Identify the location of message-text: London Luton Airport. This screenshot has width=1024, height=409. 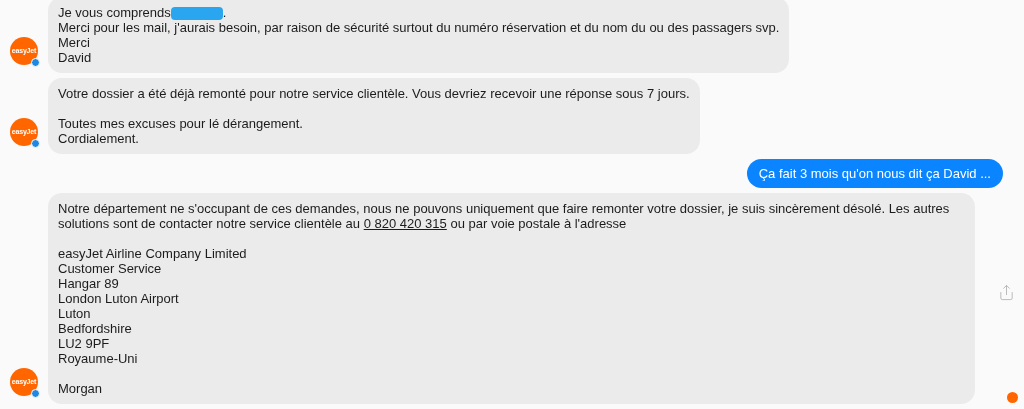
(119, 298).